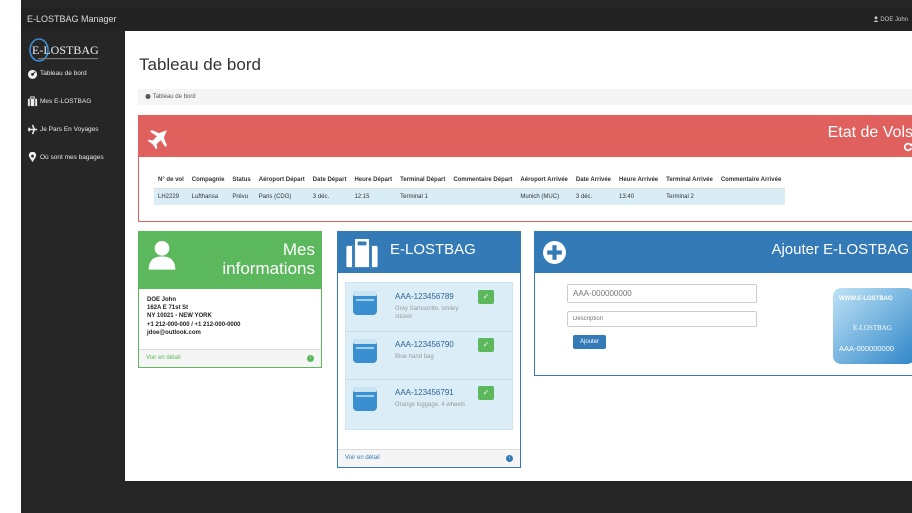 This screenshot has height=513, width=912. I want to click on card-code: AAA-000000000, so click(866, 348).